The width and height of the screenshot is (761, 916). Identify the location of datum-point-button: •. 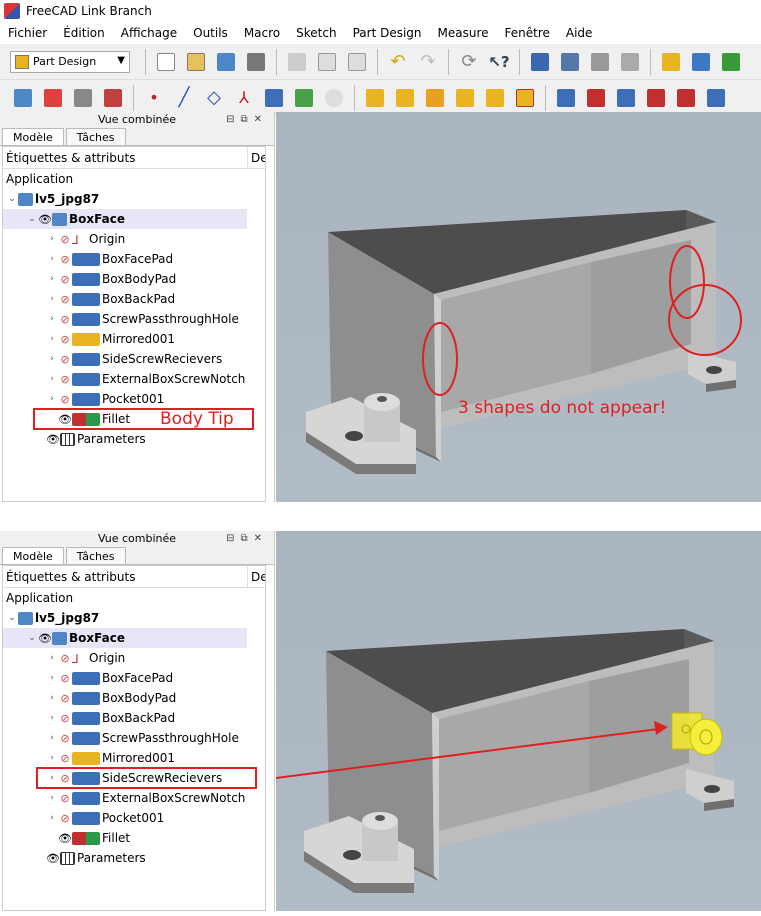
(154, 98).